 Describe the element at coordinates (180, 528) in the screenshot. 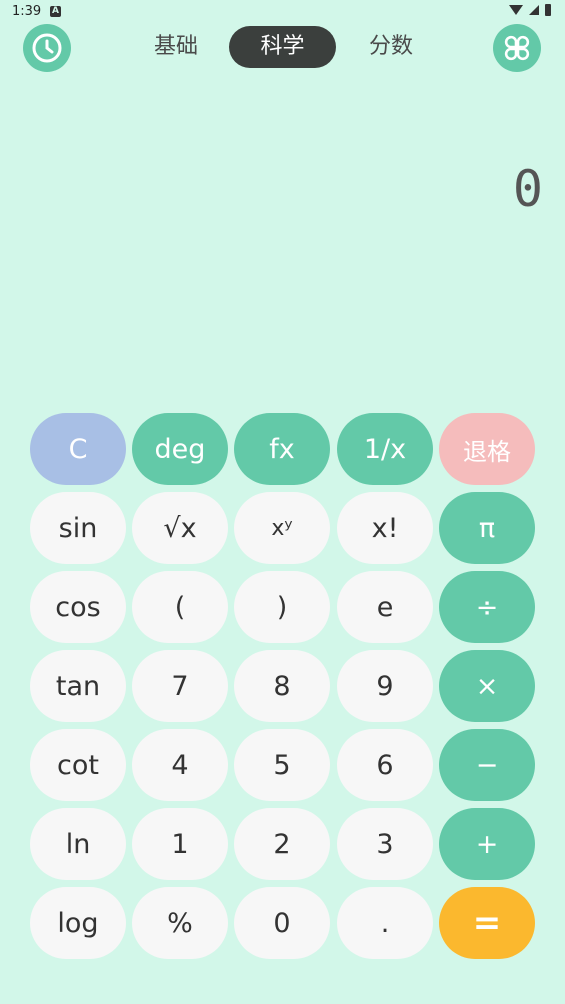

I see `sqrt-button: √x` at that location.